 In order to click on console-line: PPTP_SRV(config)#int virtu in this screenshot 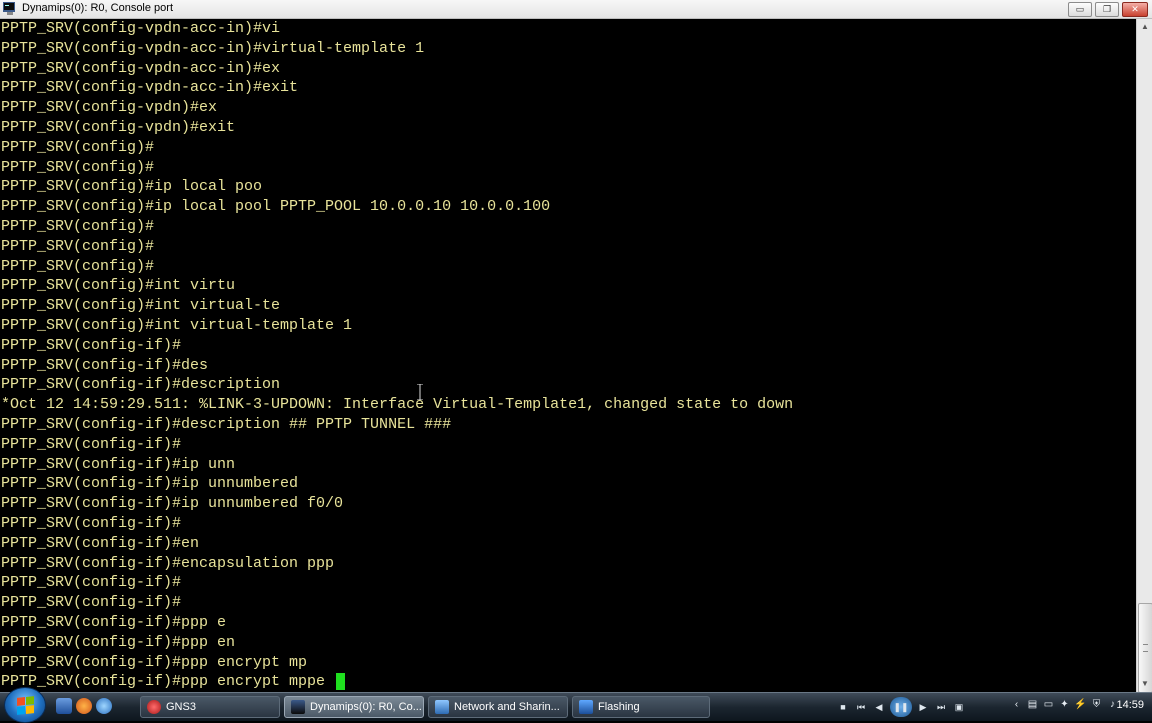, I will do `click(118, 286)`.